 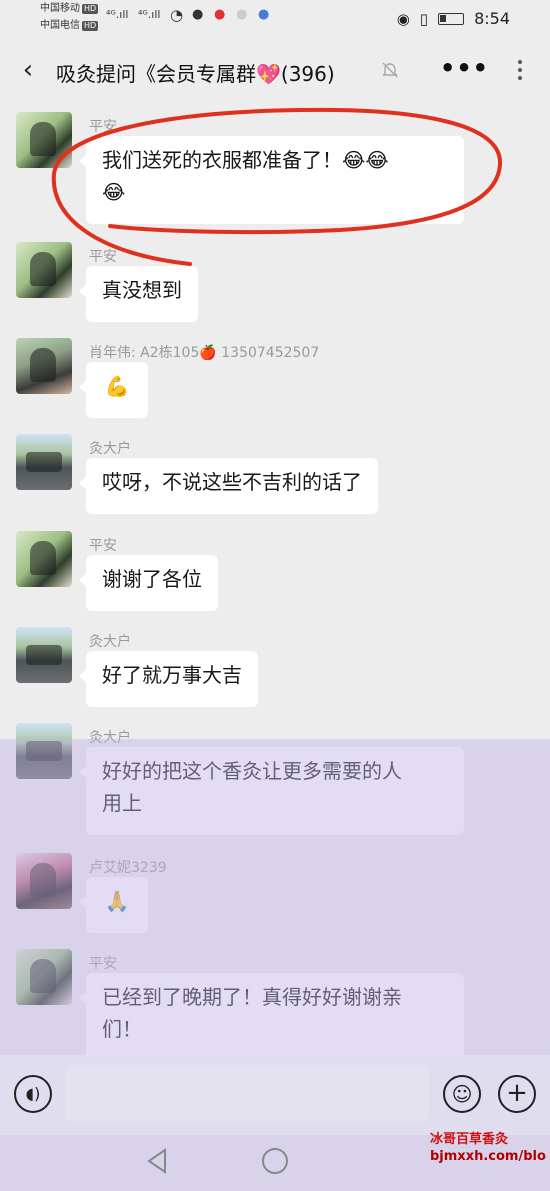 What do you see at coordinates (271, 180) in the screenshot?
I see `message-bubble: 我们送死的衣服都准备了！😂😂 😂` at bounding box center [271, 180].